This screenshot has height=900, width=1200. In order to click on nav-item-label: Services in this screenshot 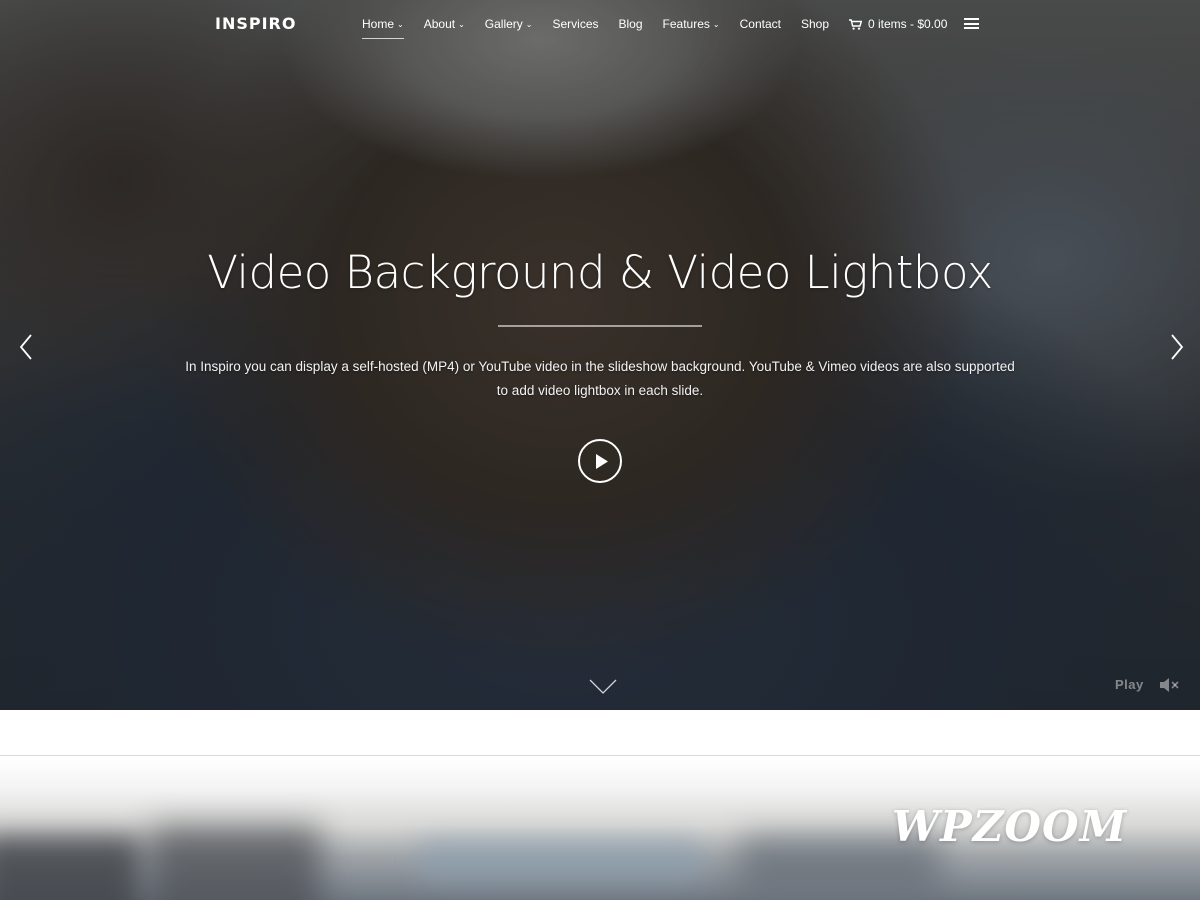, I will do `click(575, 24)`.